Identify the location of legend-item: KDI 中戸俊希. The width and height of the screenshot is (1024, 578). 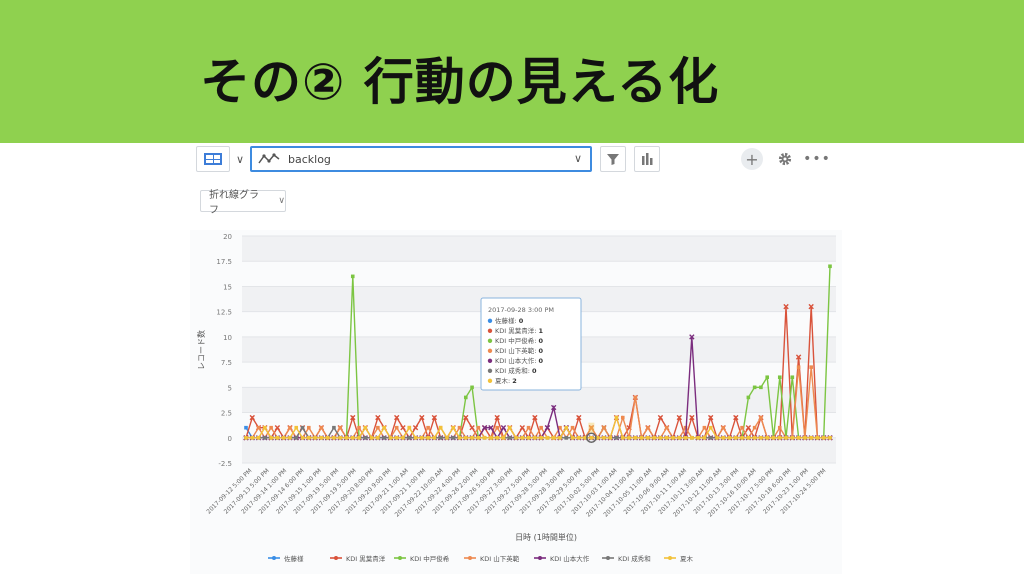
(430, 558).